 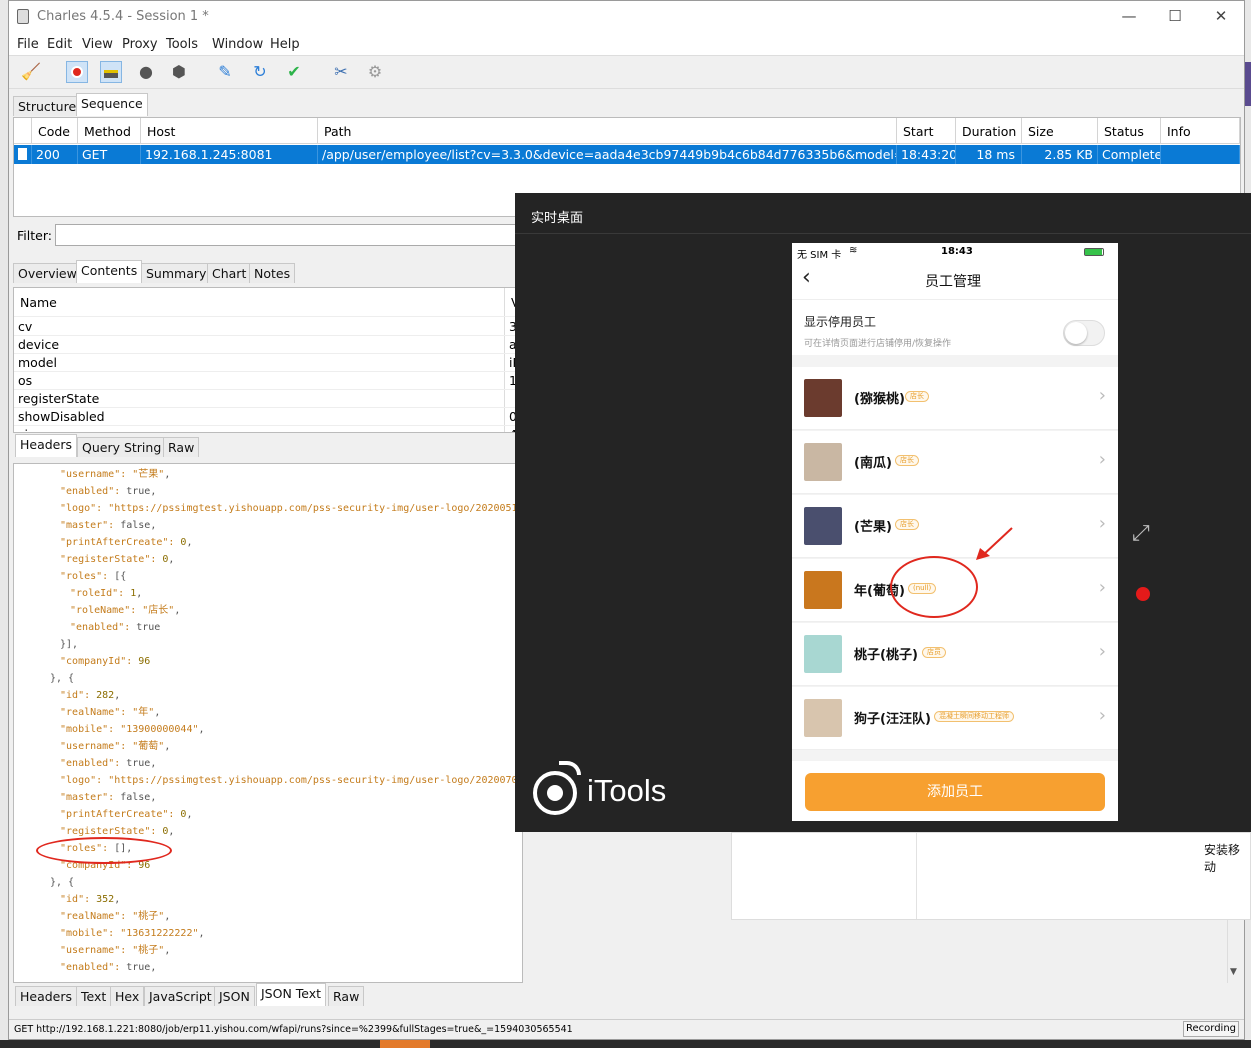 What do you see at coordinates (46, 445) in the screenshot?
I see `tab-request-headers: Headers` at bounding box center [46, 445].